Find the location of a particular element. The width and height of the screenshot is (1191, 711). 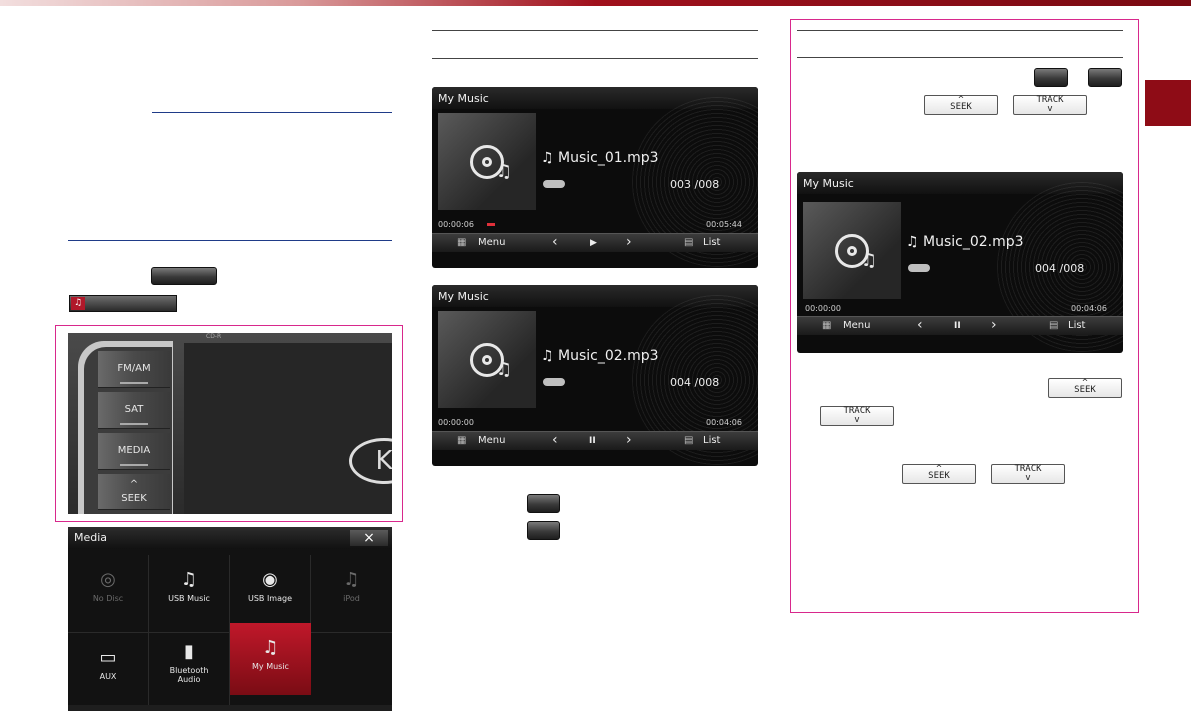

media-label: MEDIA is located at coordinates (134, 450).